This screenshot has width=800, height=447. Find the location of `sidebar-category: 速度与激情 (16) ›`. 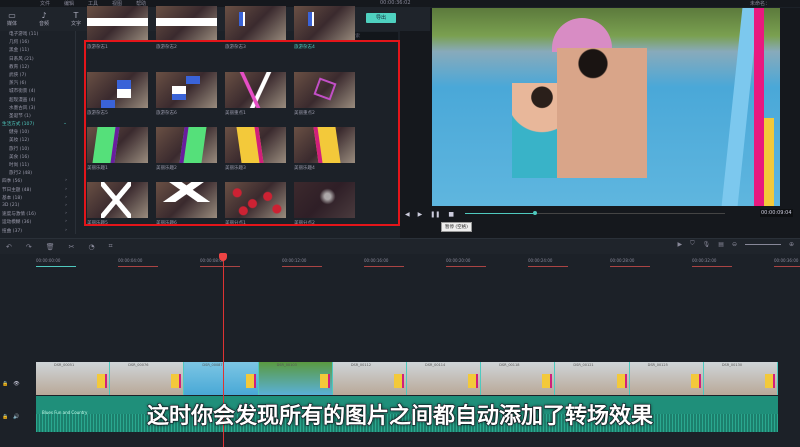

sidebar-category: 速度与激情 (16) › is located at coordinates (37, 215).